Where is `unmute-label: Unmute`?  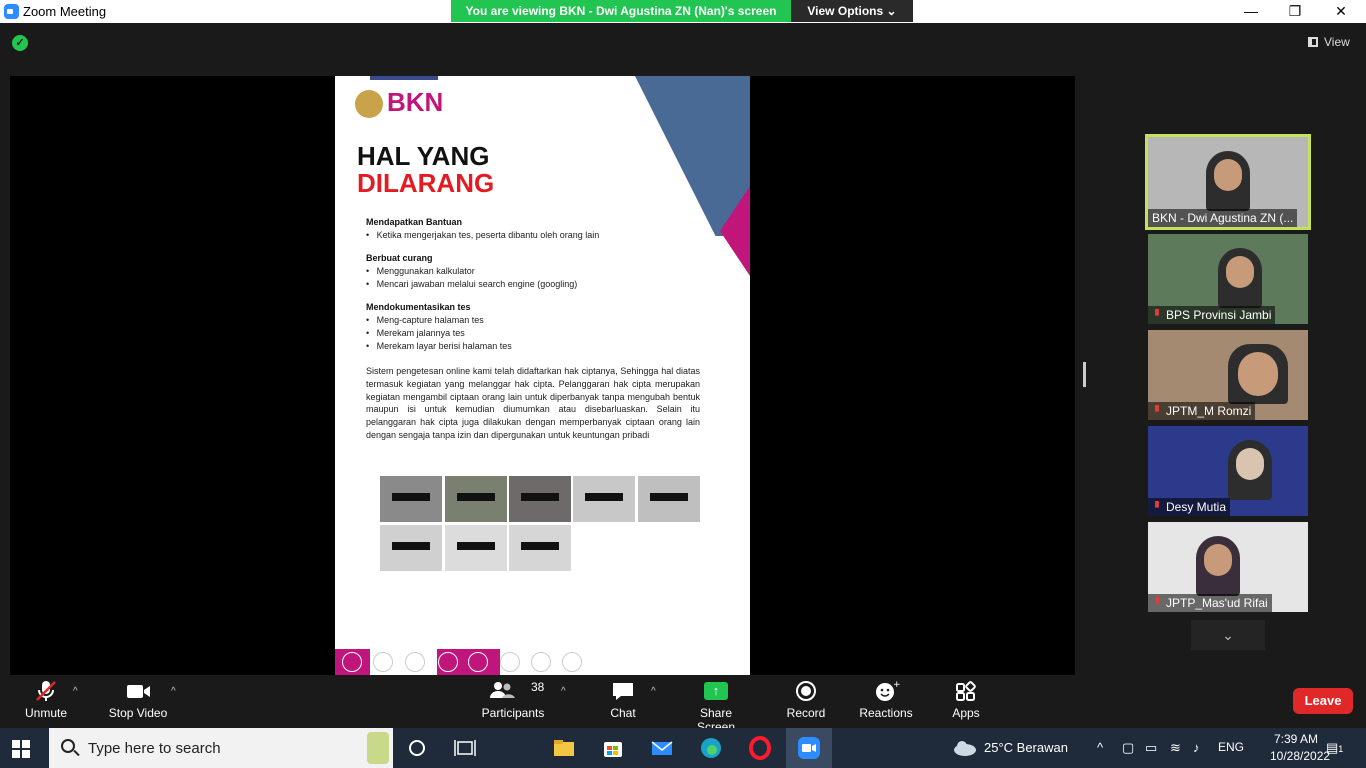
unmute-label: Unmute is located at coordinates (46, 713).